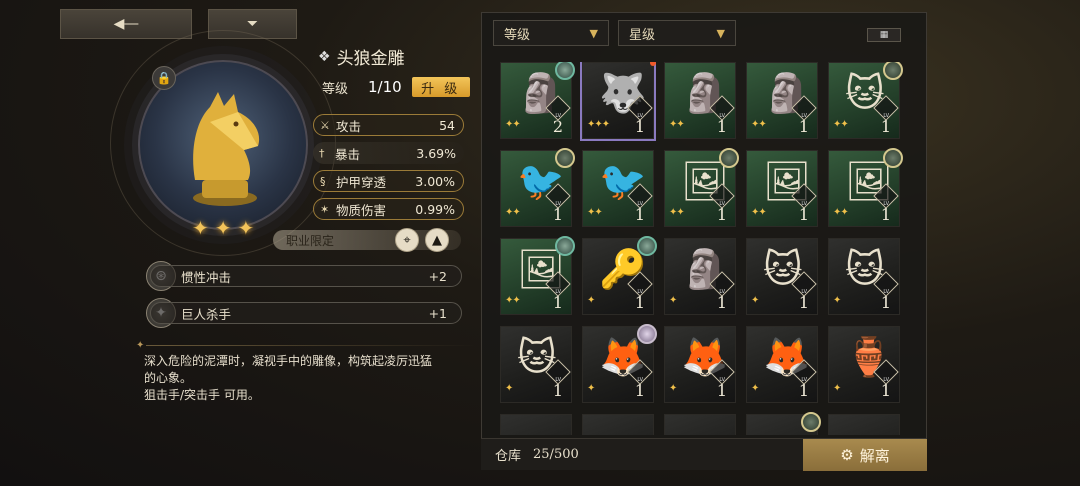  Describe the element at coordinates (325, 209) in the screenshot. I see `physical-damage-icon: ✶` at that location.